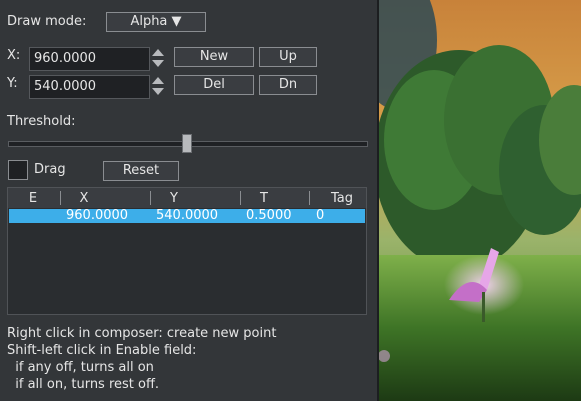 The image size is (581, 401). Describe the element at coordinates (12, 83) in the screenshot. I see `y-label: Y:` at that location.